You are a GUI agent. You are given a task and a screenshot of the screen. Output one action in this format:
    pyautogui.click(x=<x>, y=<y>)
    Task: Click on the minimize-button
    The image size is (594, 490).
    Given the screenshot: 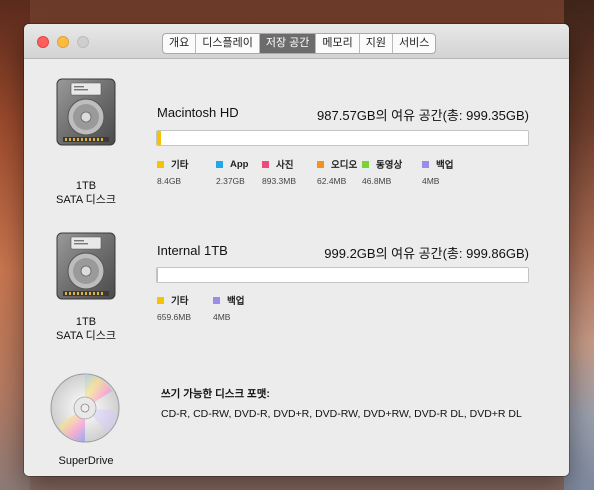 What is the action you would take?
    pyautogui.click(x=63, y=42)
    